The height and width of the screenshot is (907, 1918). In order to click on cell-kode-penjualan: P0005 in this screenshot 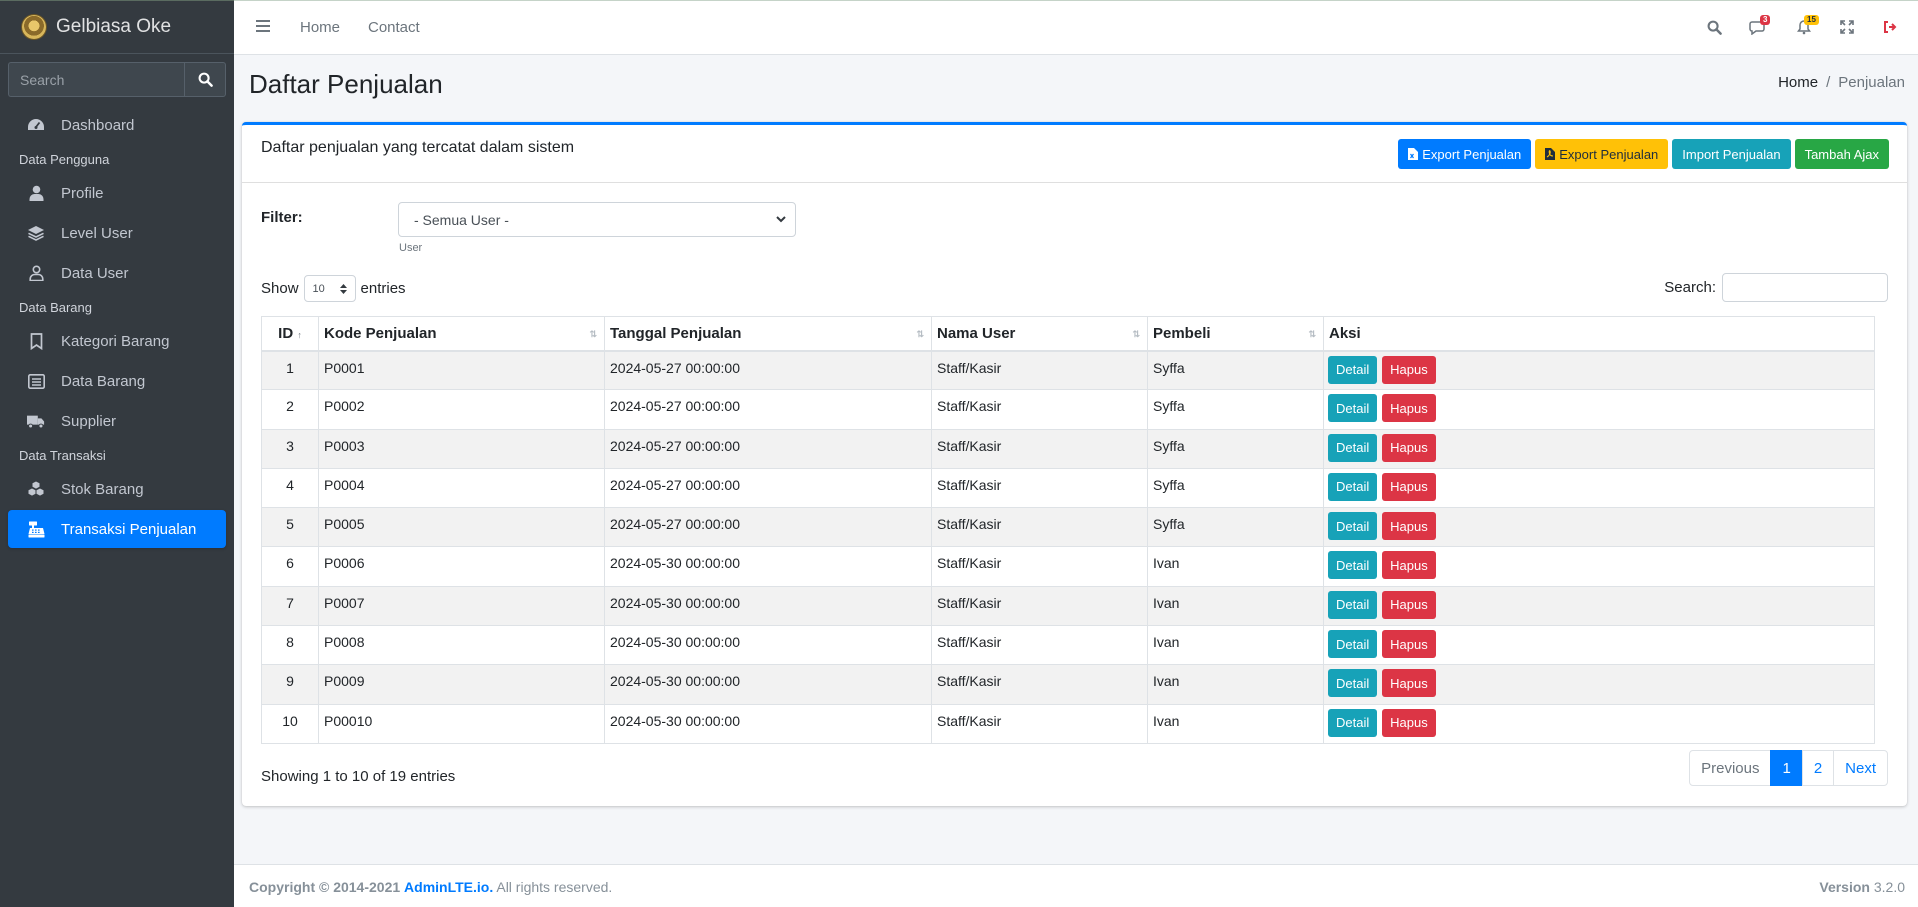, I will do `click(461, 527)`.